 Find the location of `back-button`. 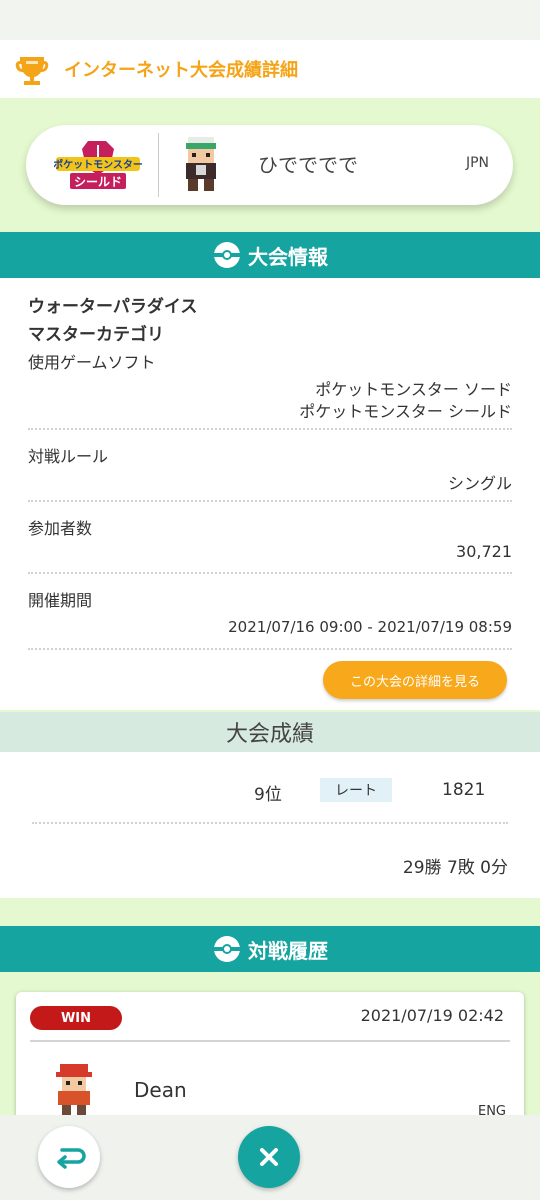

back-button is located at coordinates (69, 1157).